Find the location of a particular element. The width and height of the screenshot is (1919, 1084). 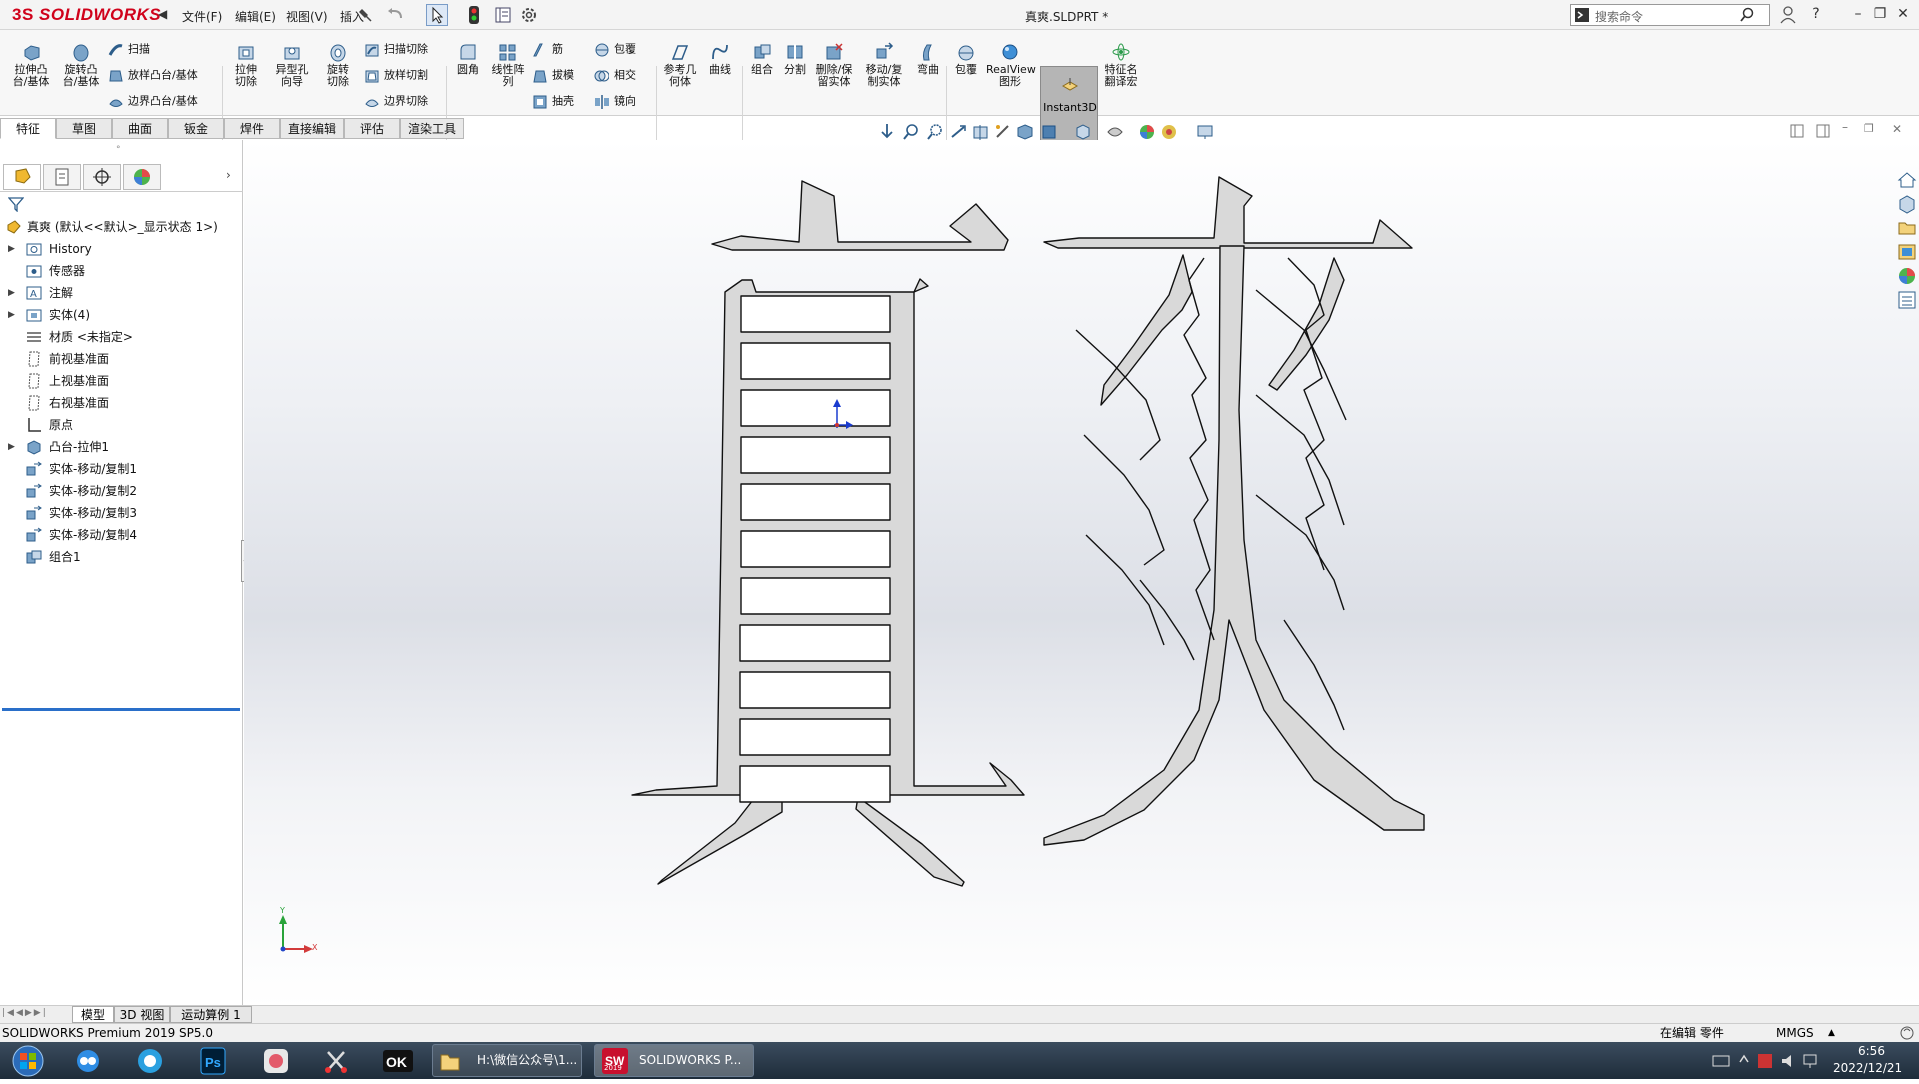

traffic-light-icon is located at coordinates (474, 15).